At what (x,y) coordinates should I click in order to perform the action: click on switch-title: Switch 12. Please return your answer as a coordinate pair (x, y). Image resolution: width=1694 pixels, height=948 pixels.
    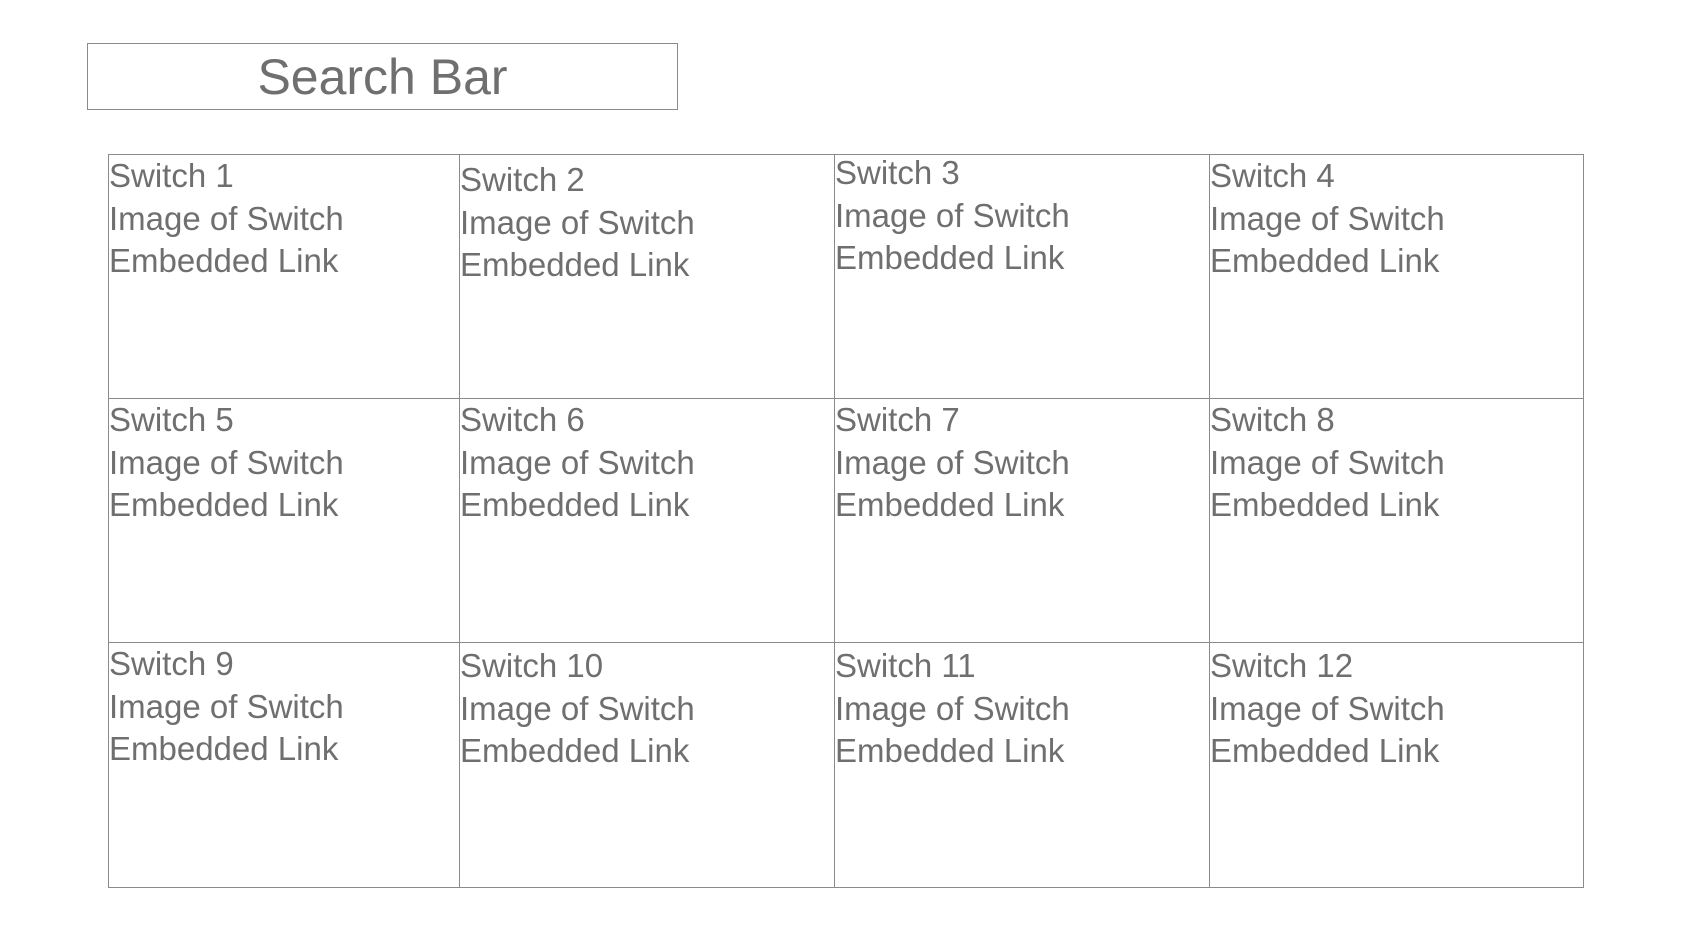
    Looking at the image, I should click on (1282, 665).